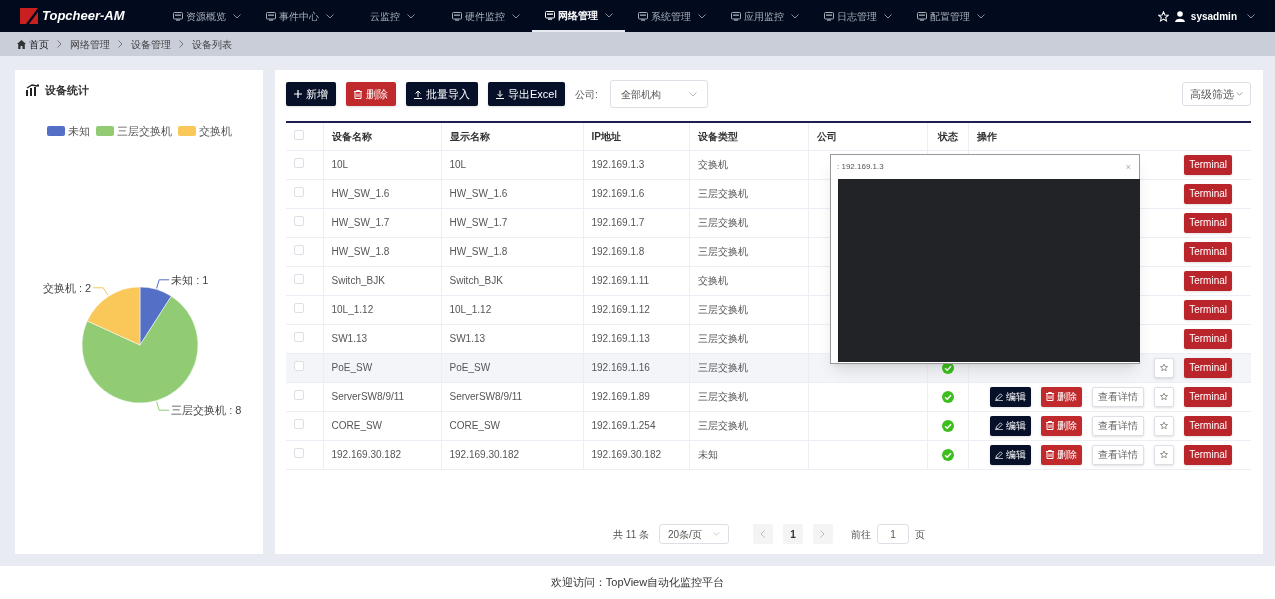 This screenshot has width=1275, height=599. What do you see at coordinates (351, 136) in the screenshot?
I see `column-header: 设备名称` at bounding box center [351, 136].